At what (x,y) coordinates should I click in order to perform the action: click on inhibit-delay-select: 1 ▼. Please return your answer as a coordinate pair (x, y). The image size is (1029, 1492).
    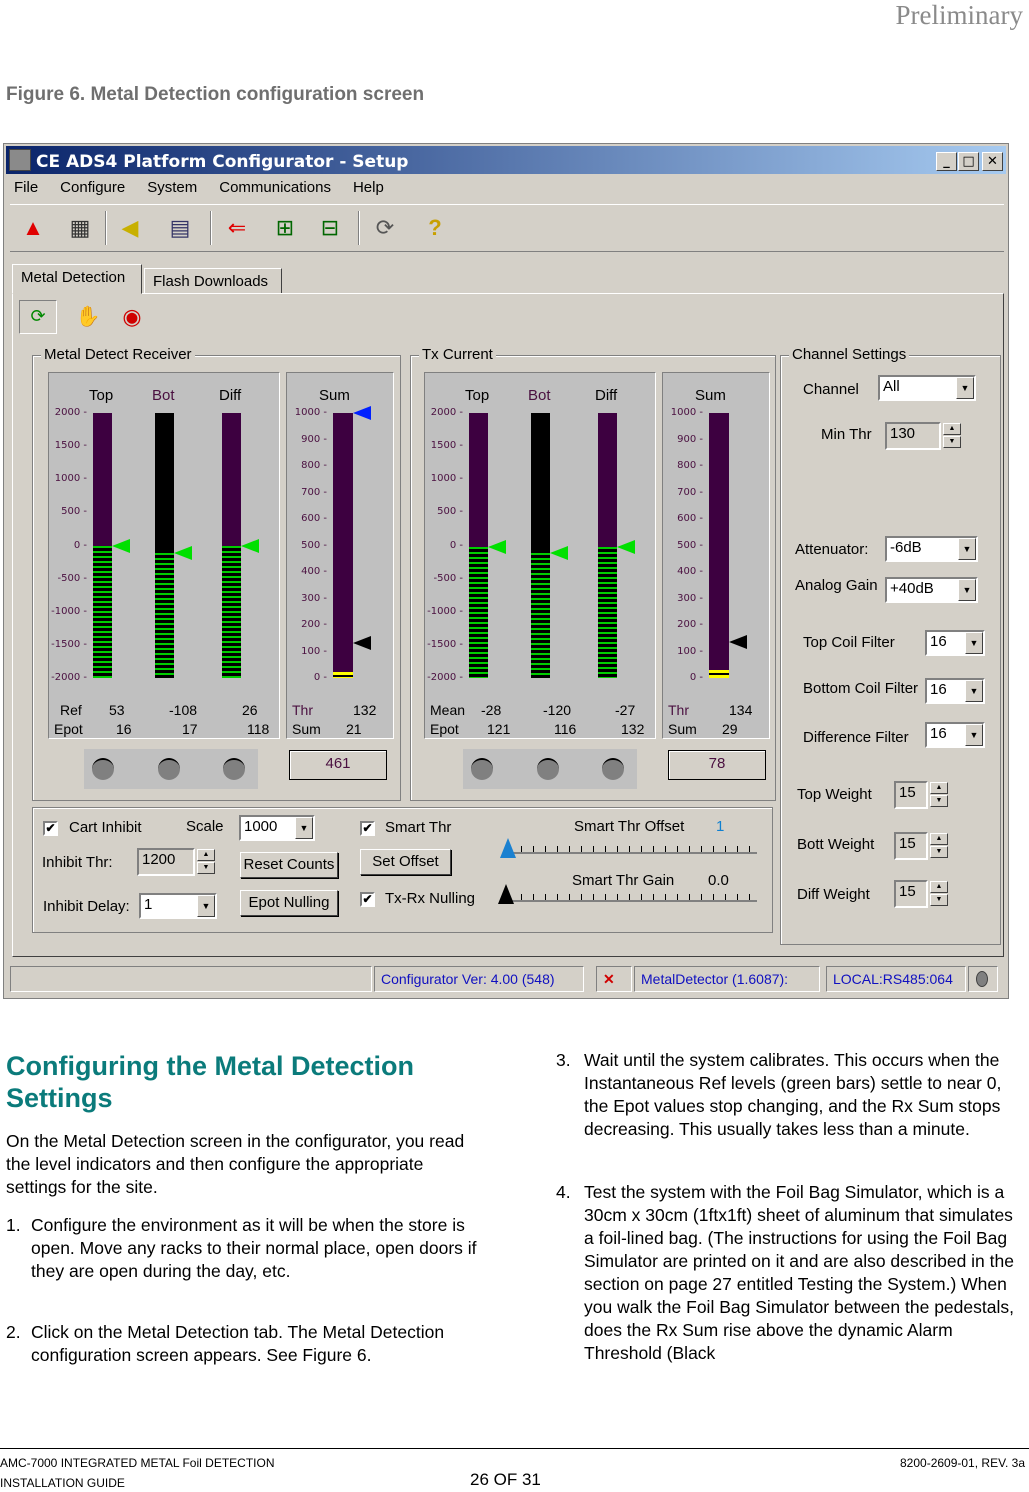
    Looking at the image, I should click on (178, 906).